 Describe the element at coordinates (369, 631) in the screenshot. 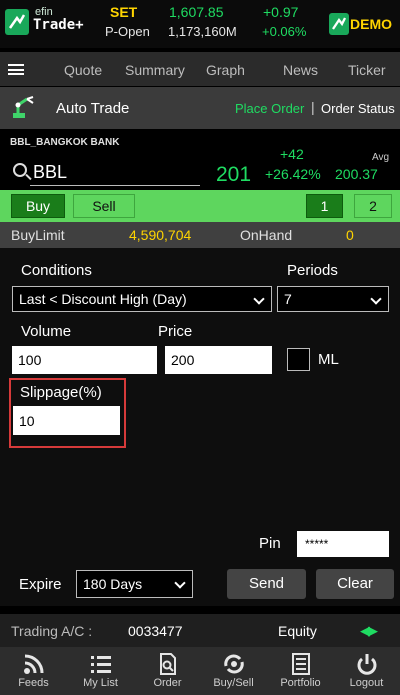

I see `switch-arrows-icon: ◀▶` at that location.